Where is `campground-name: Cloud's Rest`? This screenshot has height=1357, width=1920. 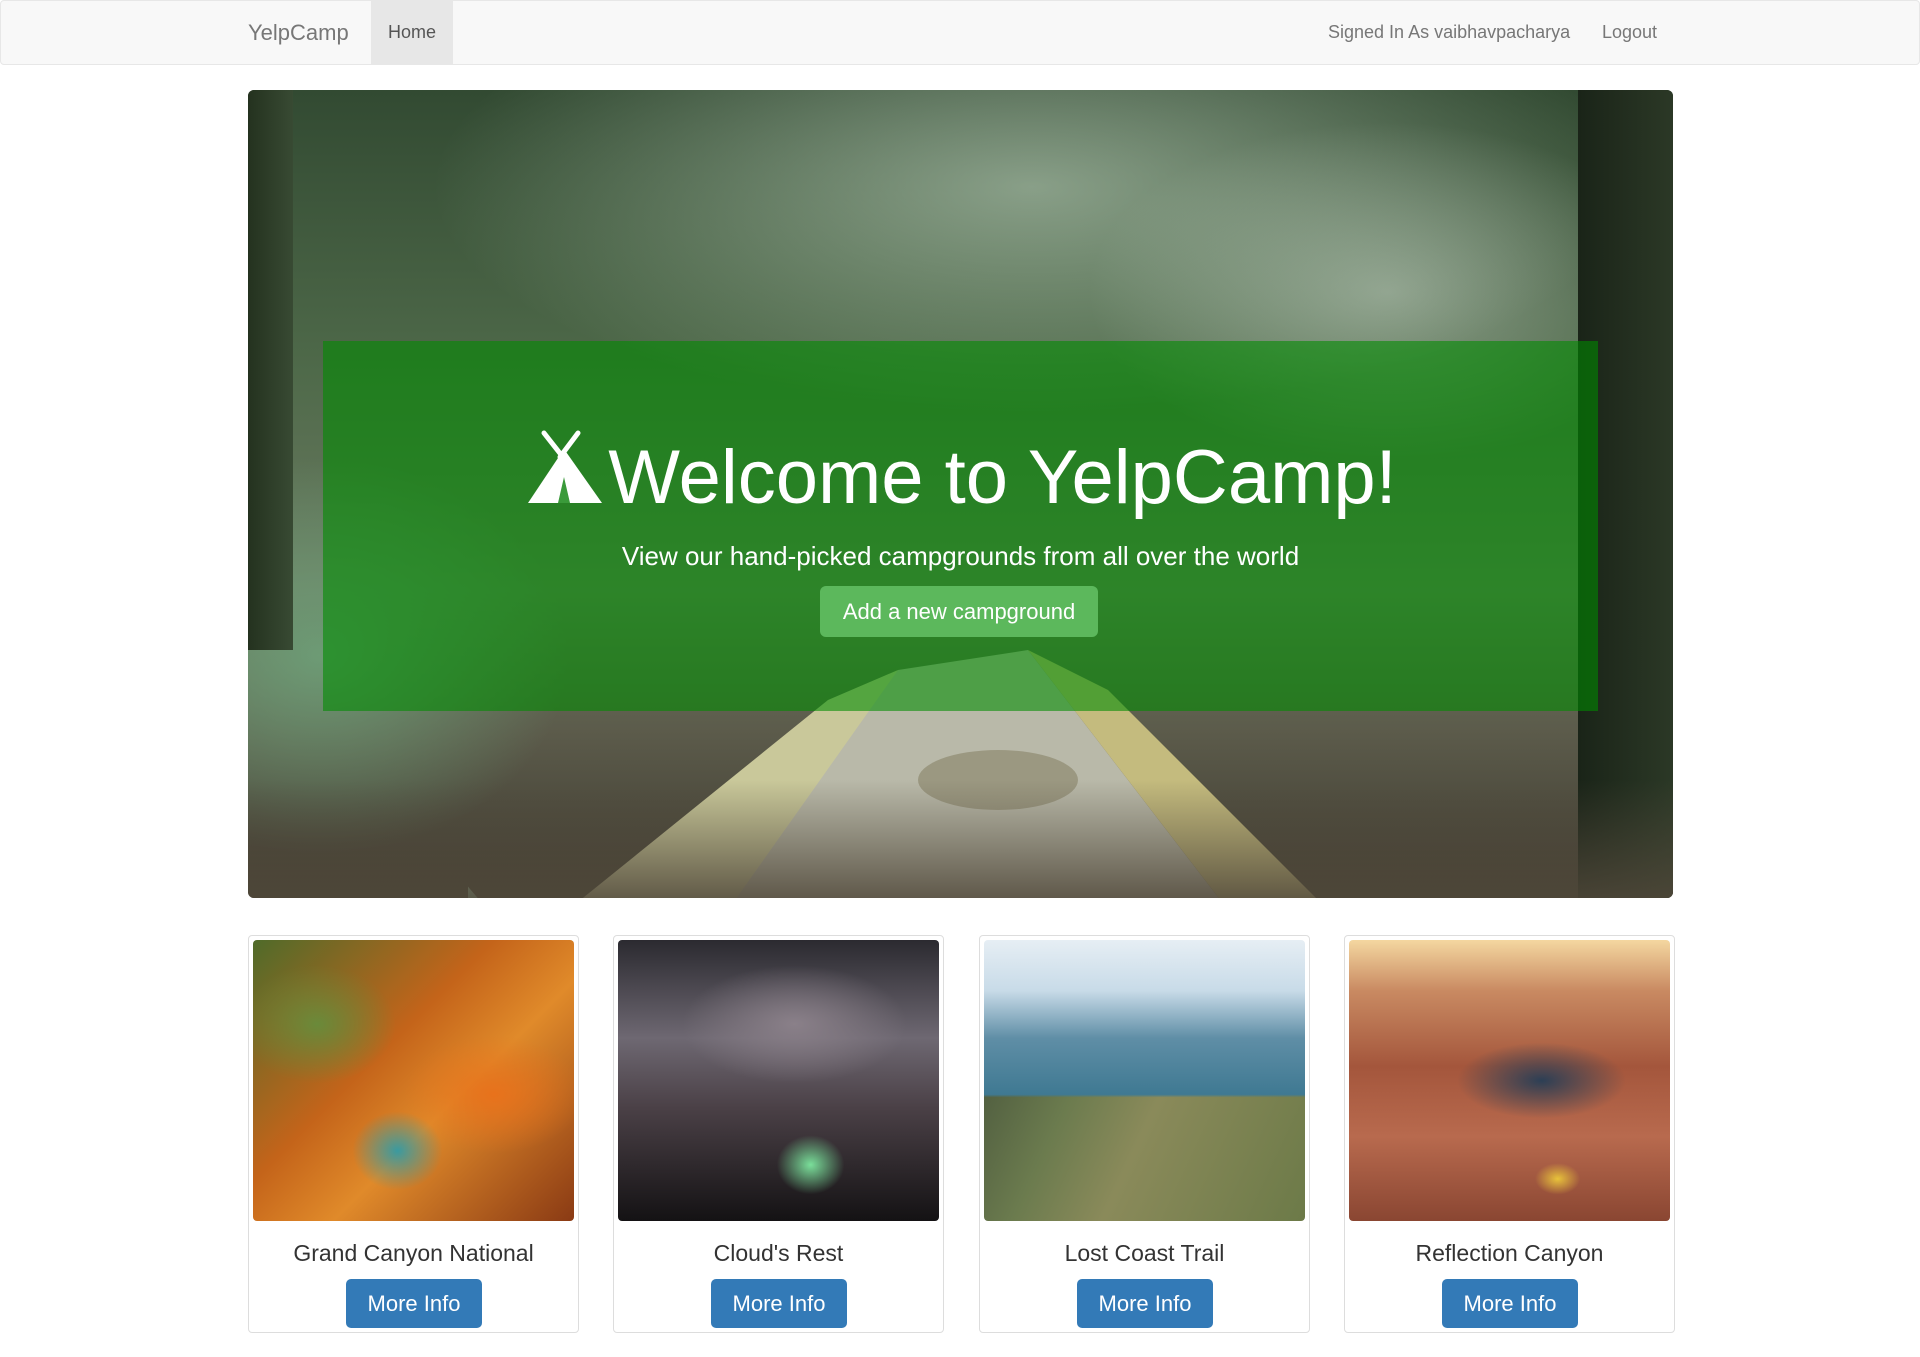 campground-name: Cloud's Rest is located at coordinates (778, 1253).